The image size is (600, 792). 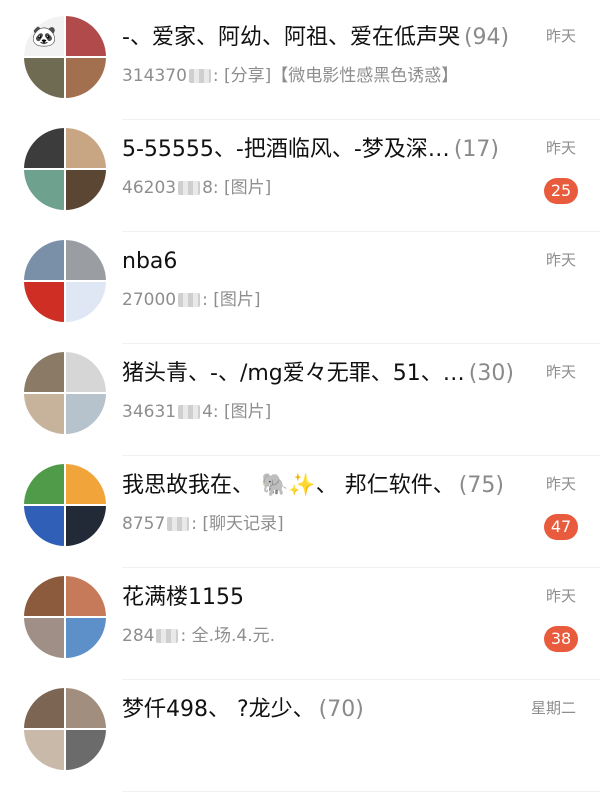 What do you see at coordinates (300, 736) in the screenshot?
I see `chat-row: 梦仟498、 ?龙少、 (70) 星期二` at bounding box center [300, 736].